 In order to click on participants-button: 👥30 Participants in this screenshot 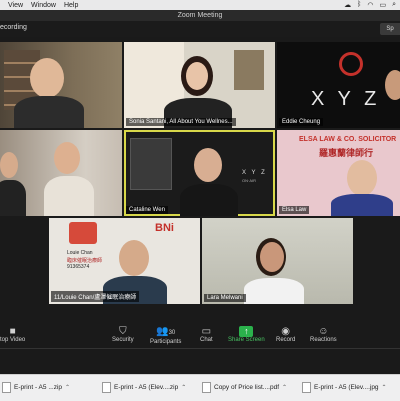, I will do `click(165, 335)`.